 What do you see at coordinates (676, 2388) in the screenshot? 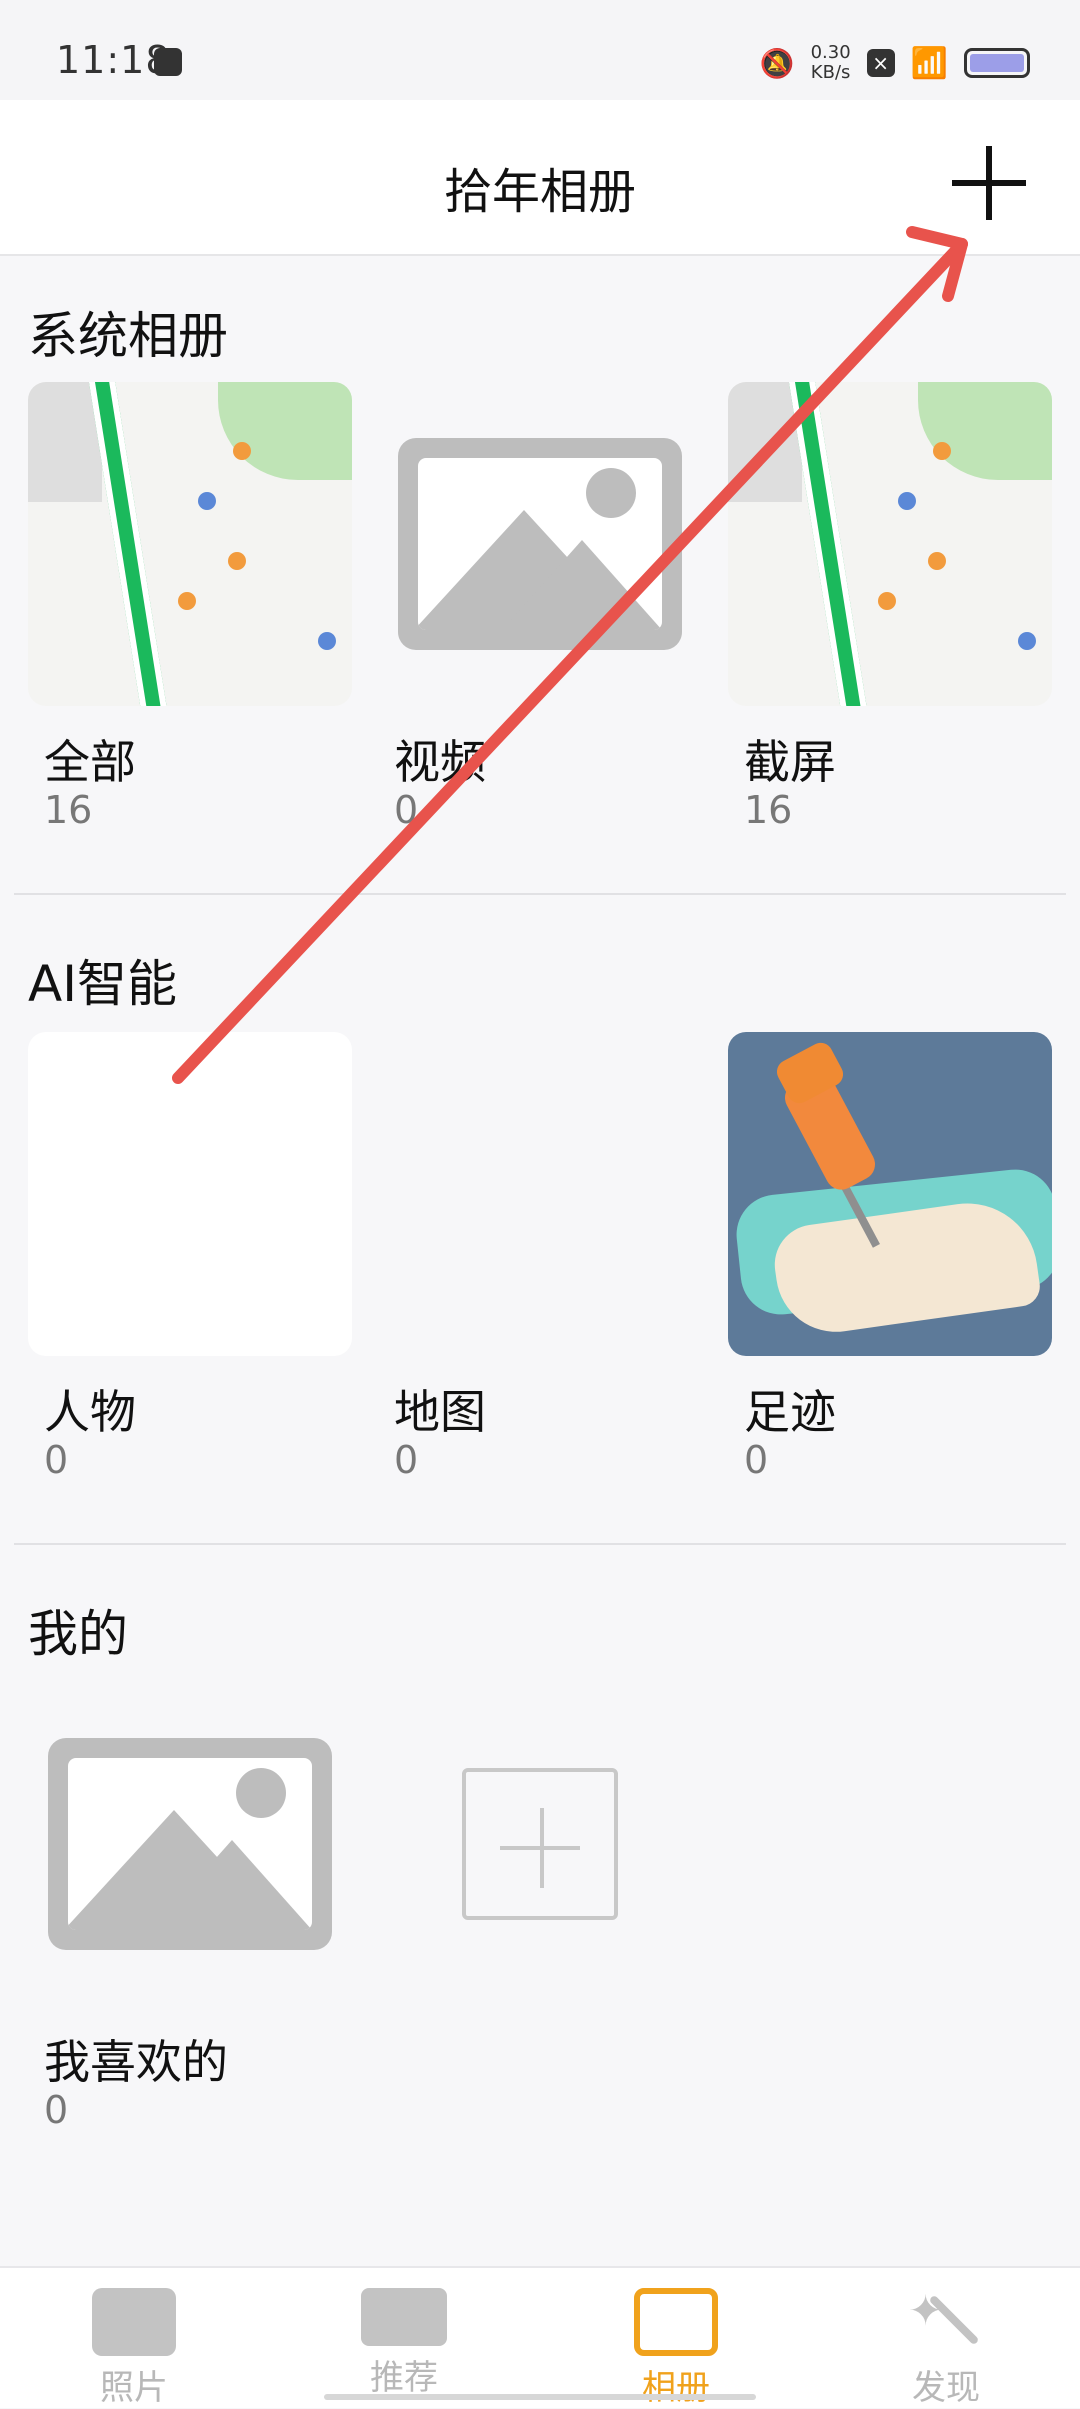
I see `tab-albums-label: 相册` at bounding box center [676, 2388].